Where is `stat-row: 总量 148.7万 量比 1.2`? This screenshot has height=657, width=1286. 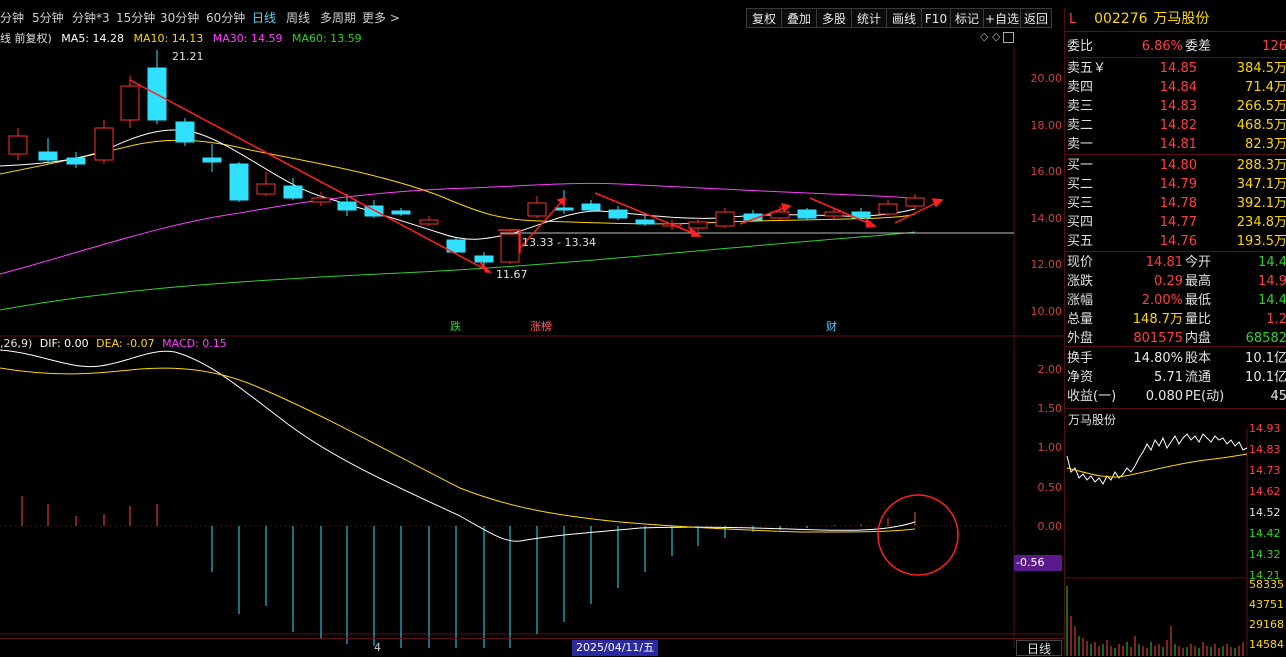 stat-row: 总量 148.7万 量比 1.2 is located at coordinates (1176, 319).